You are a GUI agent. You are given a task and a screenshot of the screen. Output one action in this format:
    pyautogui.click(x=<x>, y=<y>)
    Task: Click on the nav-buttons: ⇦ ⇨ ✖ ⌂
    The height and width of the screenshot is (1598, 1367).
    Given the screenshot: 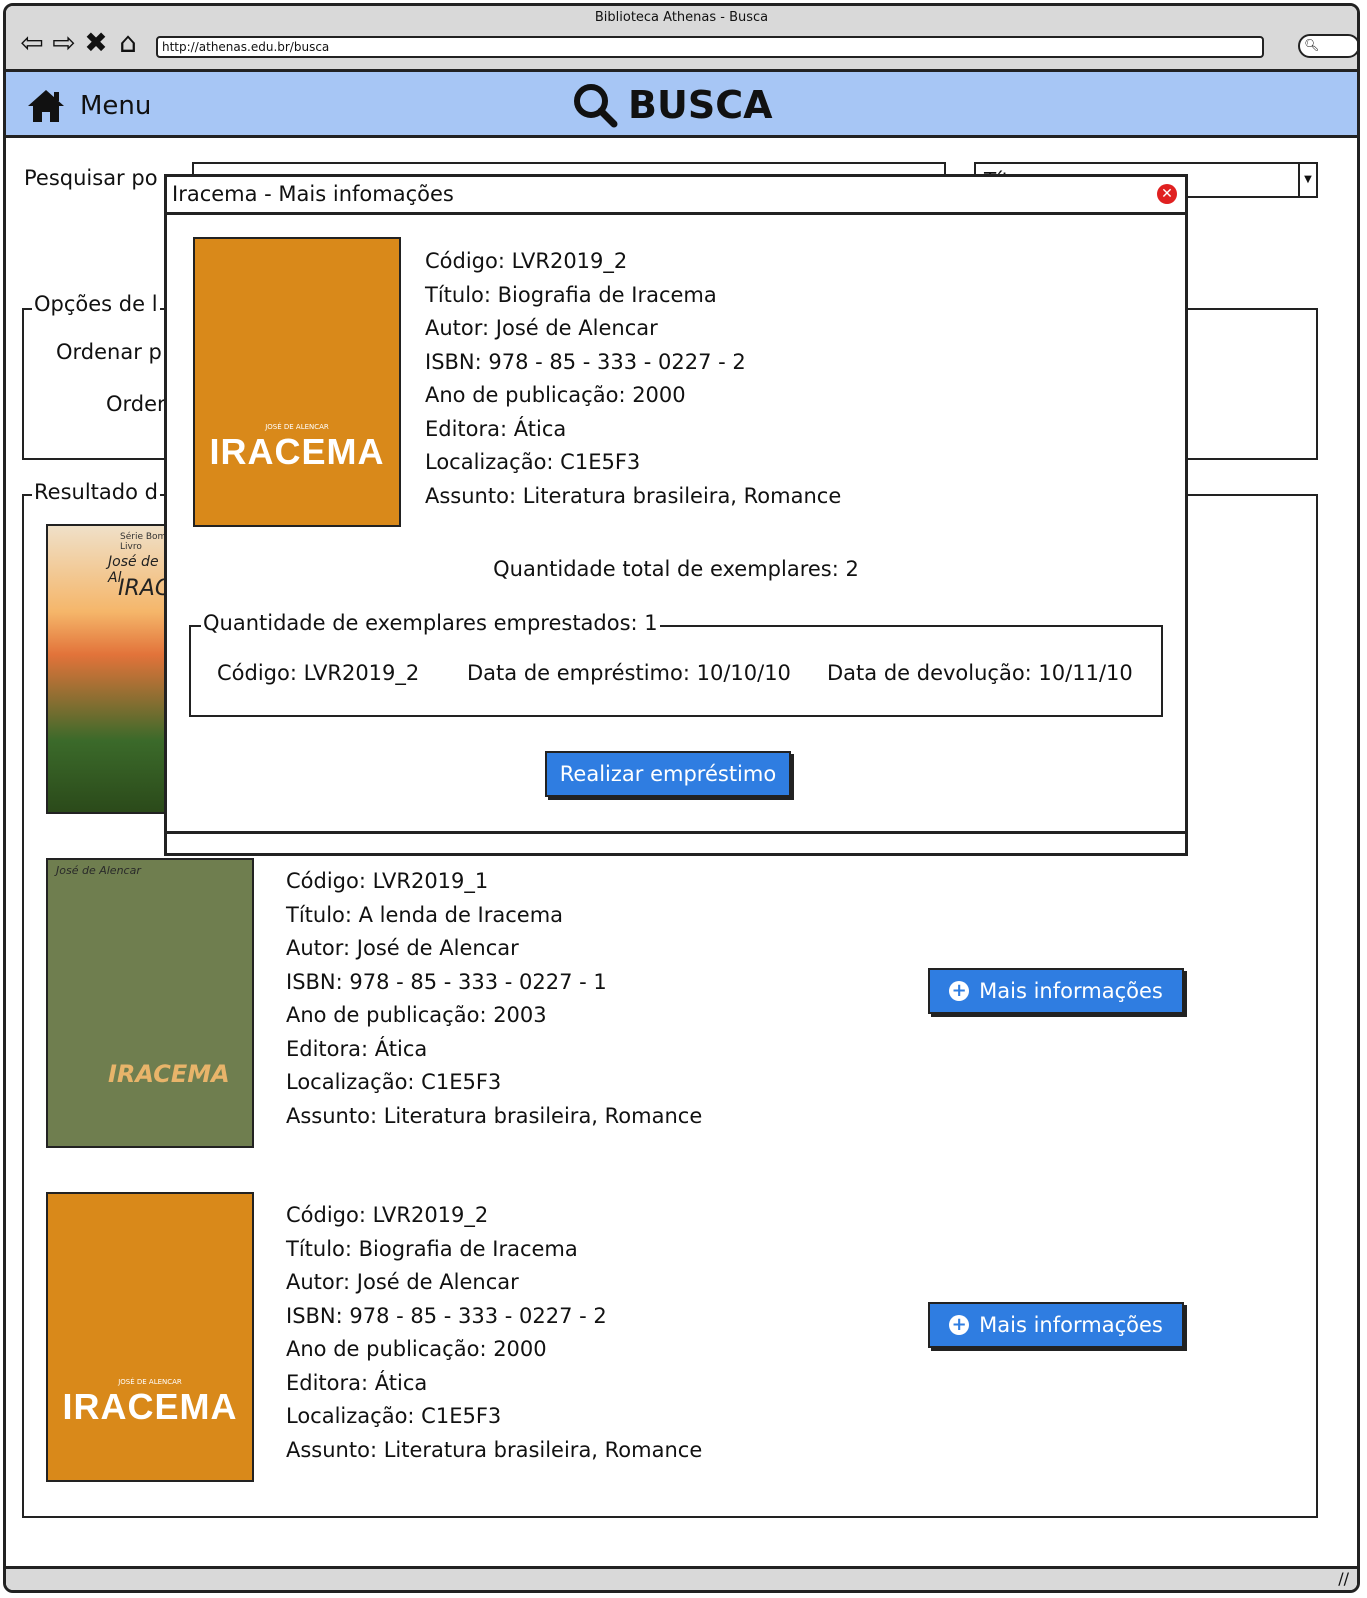 What is the action you would take?
    pyautogui.click(x=82, y=42)
    